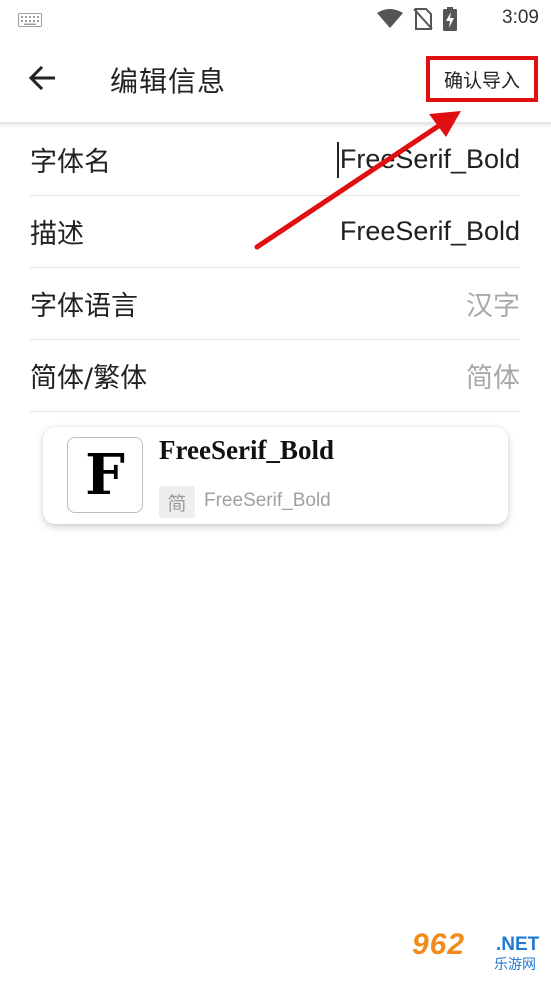 This screenshot has height=981, width=551. Describe the element at coordinates (168, 81) in the screenshot. I see `page-title: 编辑信息` at that location.